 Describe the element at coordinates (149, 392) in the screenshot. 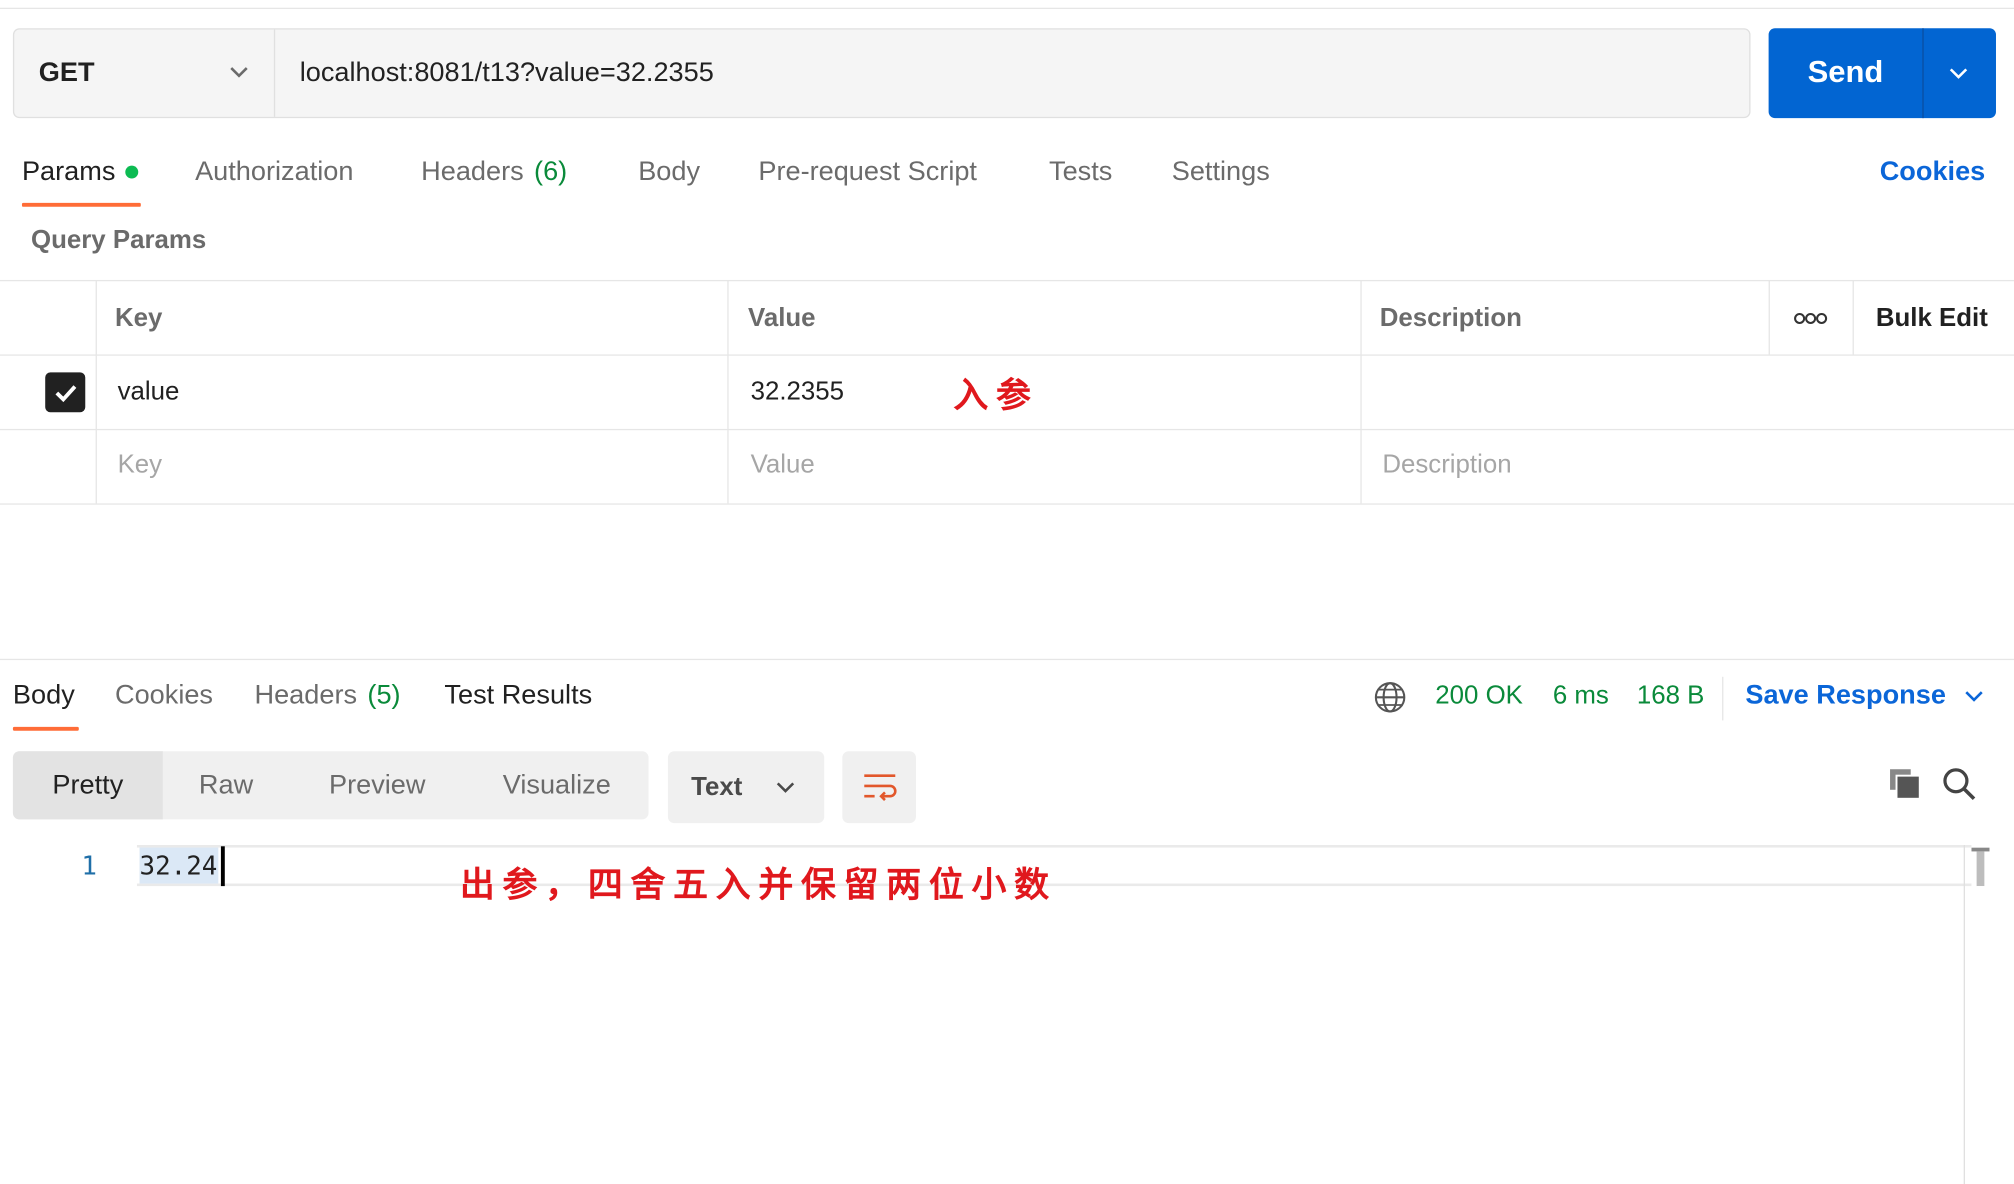

I see `param-key-cell: value` at that location.